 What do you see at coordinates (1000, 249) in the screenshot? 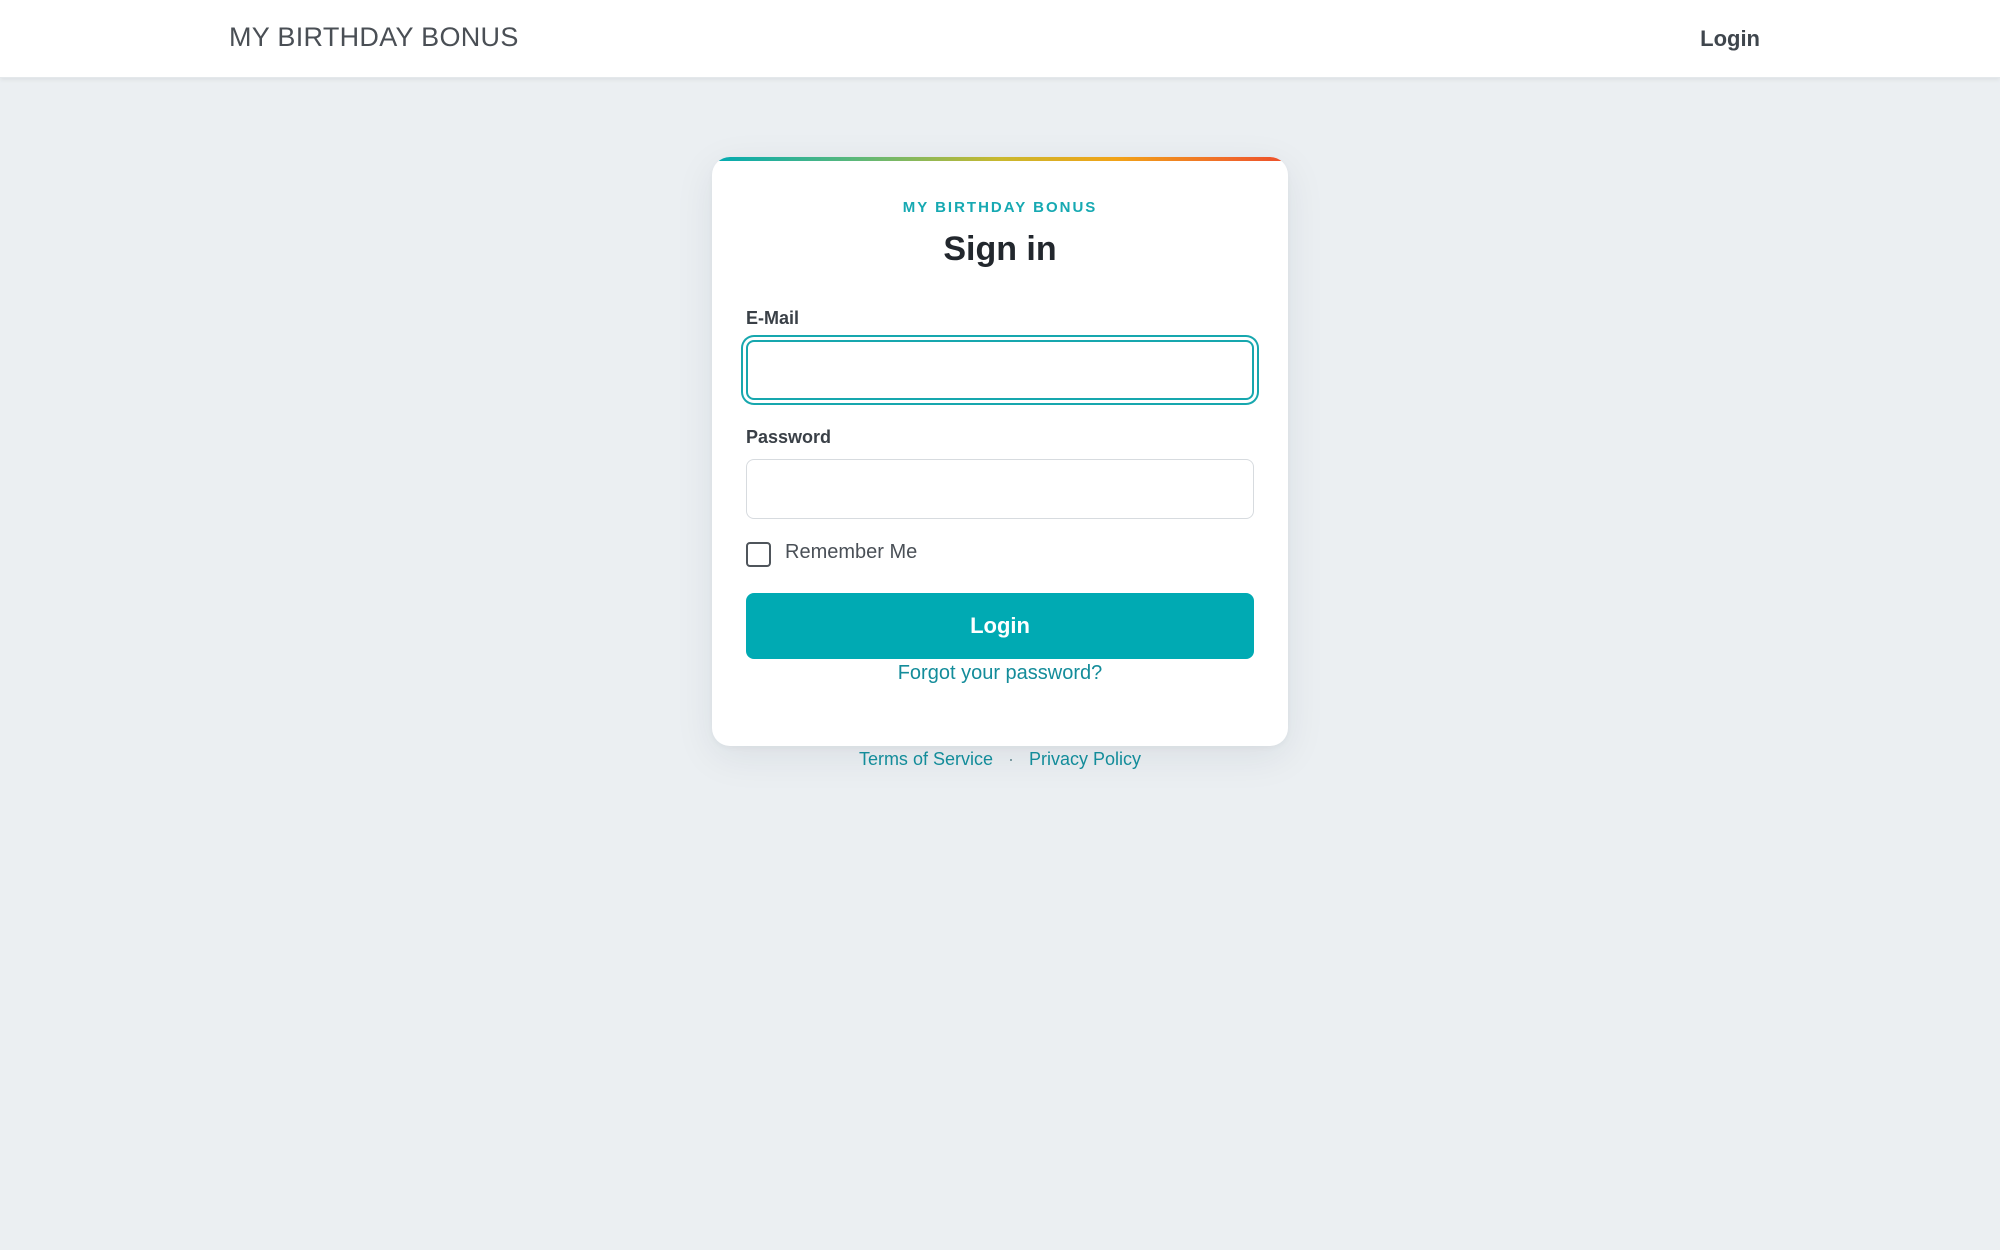
I see `page-title: Sign in` at bounding box center [1000, 249].